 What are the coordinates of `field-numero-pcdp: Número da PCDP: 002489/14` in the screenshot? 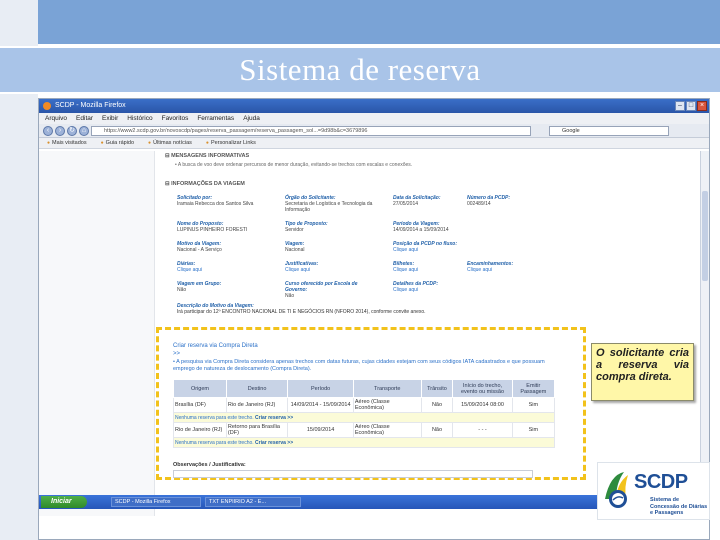 It's located at (489, 201).